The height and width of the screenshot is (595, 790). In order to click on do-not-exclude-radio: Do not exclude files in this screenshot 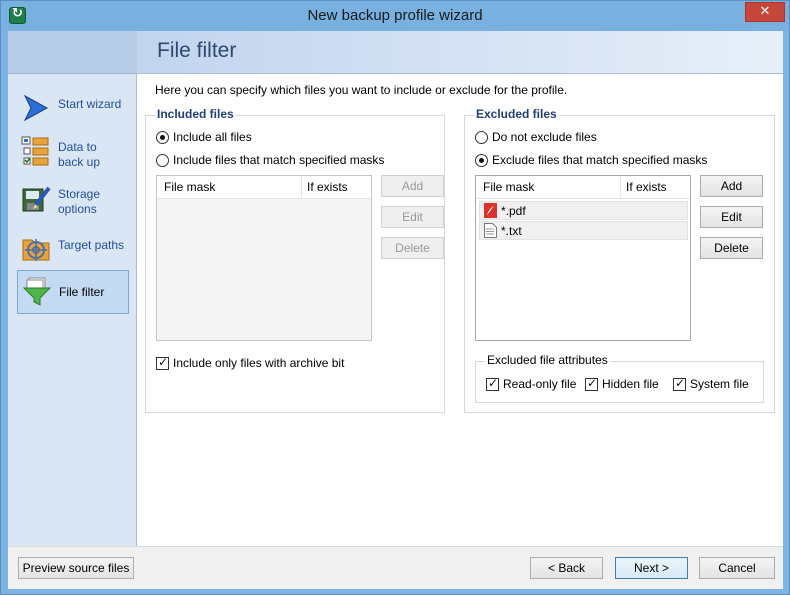, I will do `click(605, 137)`.